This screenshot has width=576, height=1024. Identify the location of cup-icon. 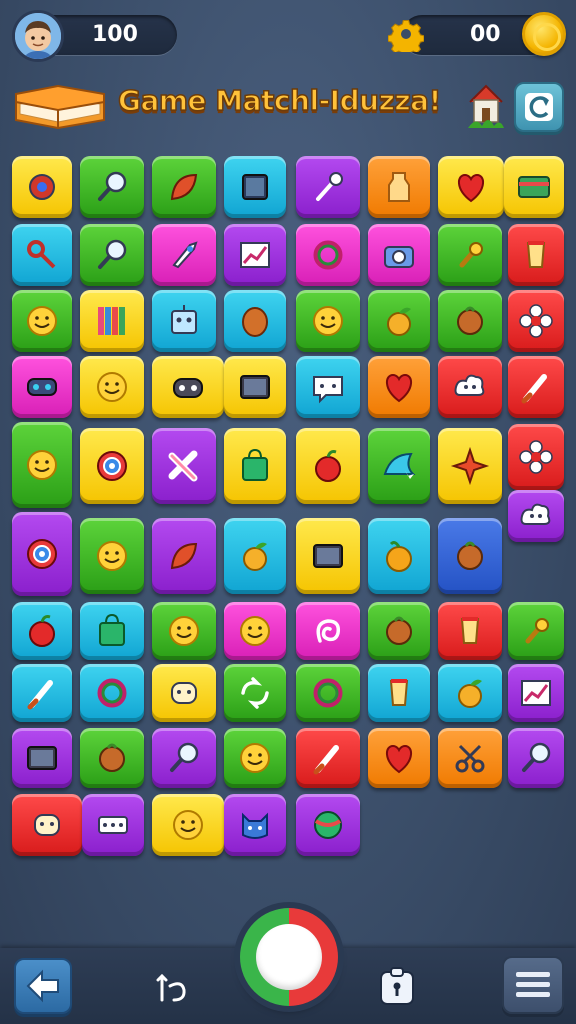
(399, 692).